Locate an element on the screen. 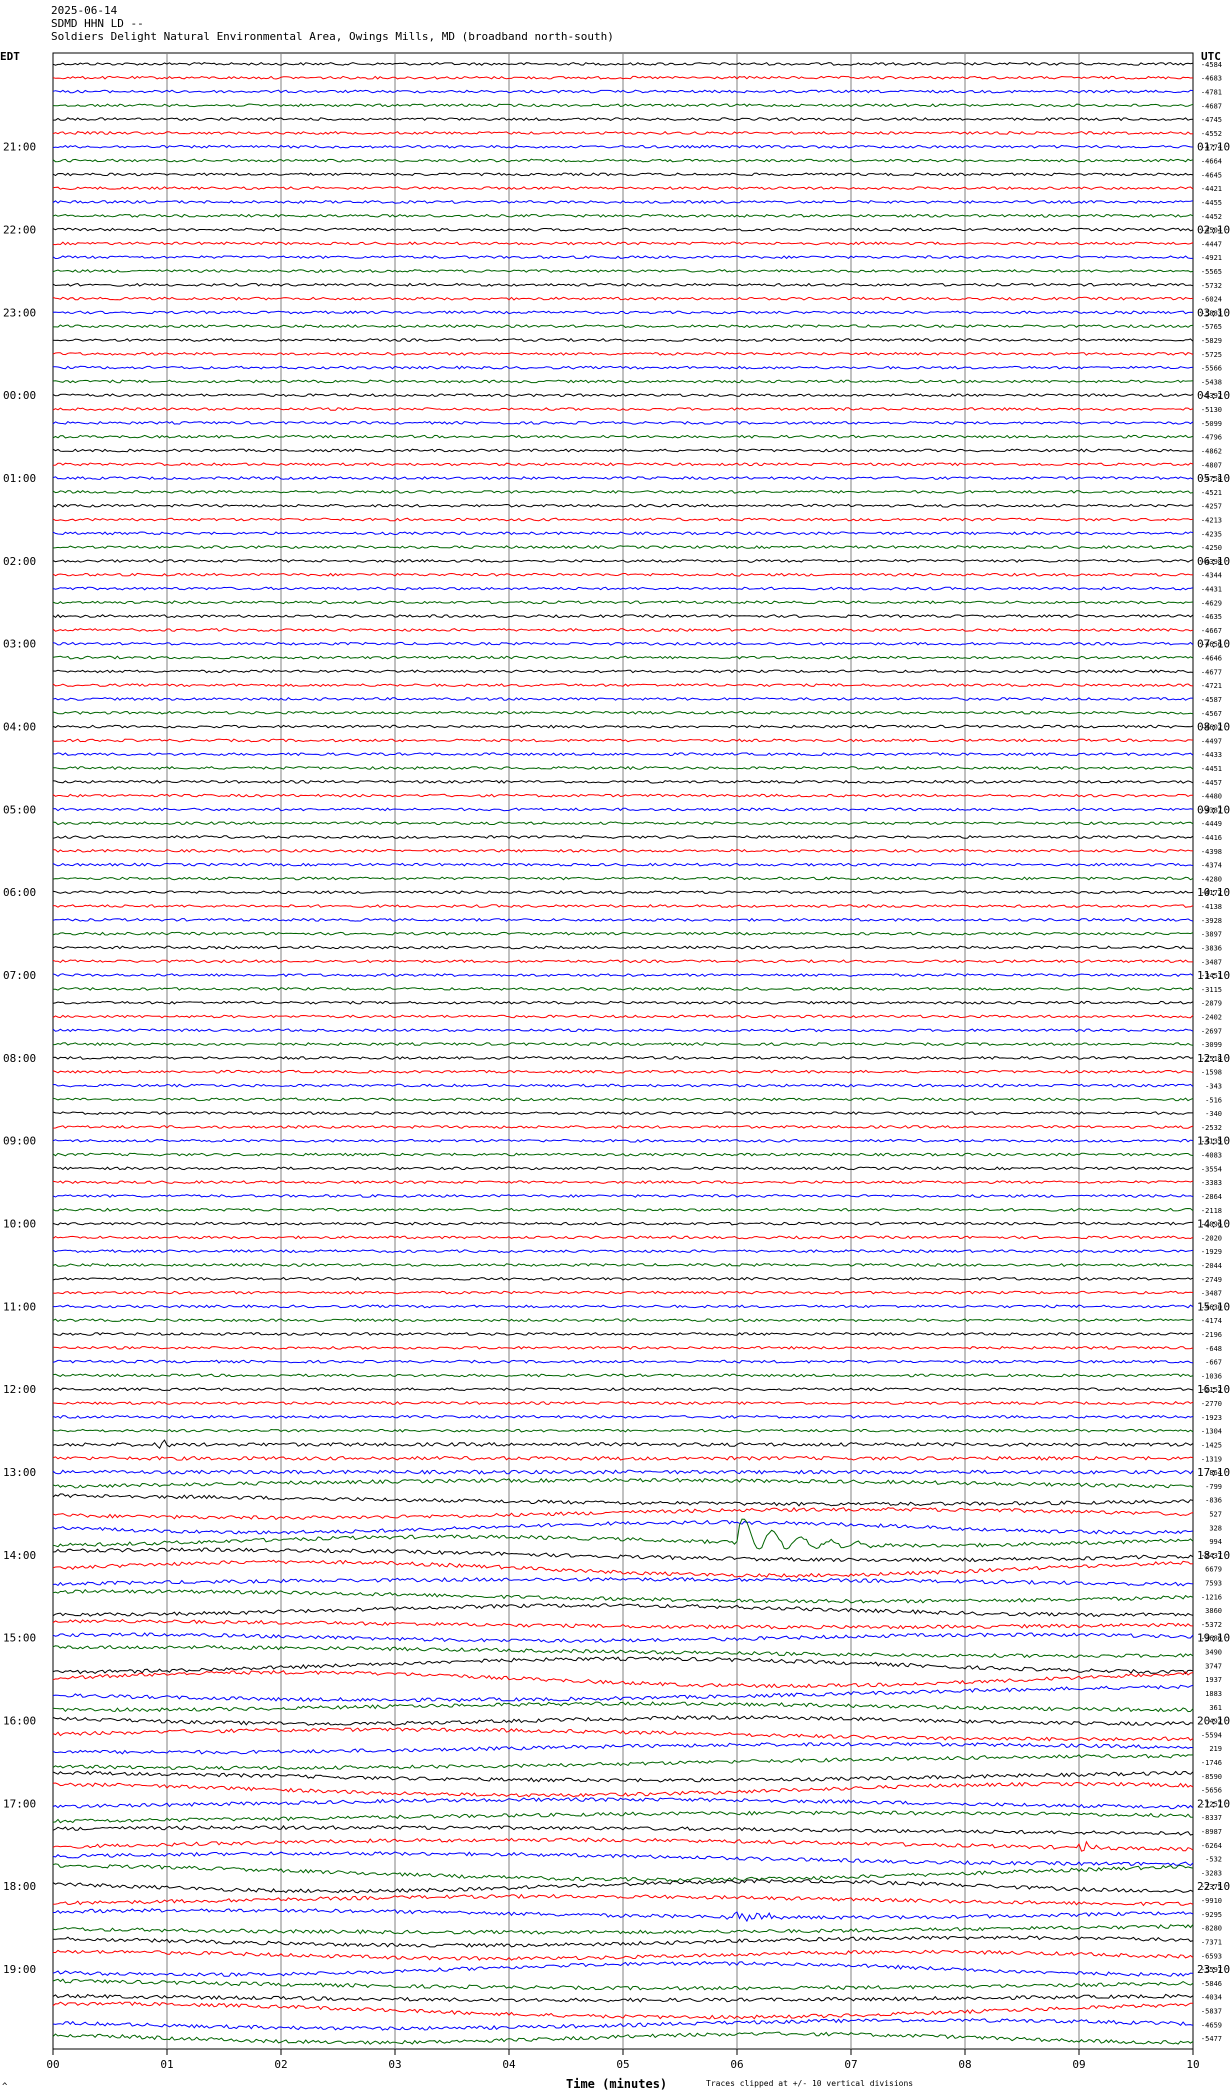  right-hour-label: 14:10 is located at coordinates (1213, 1224).